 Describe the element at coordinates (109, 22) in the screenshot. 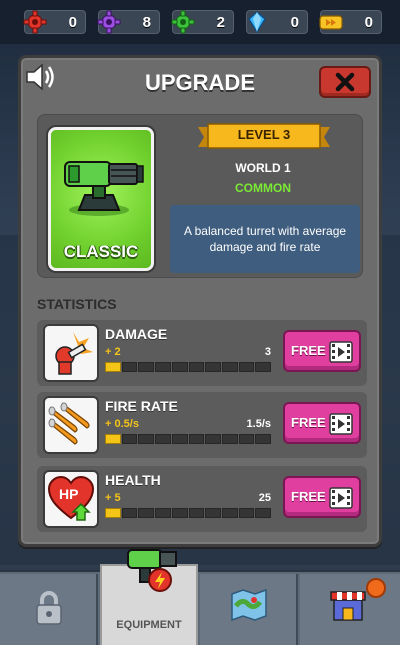

I see `purple-gear-icon` at that location.